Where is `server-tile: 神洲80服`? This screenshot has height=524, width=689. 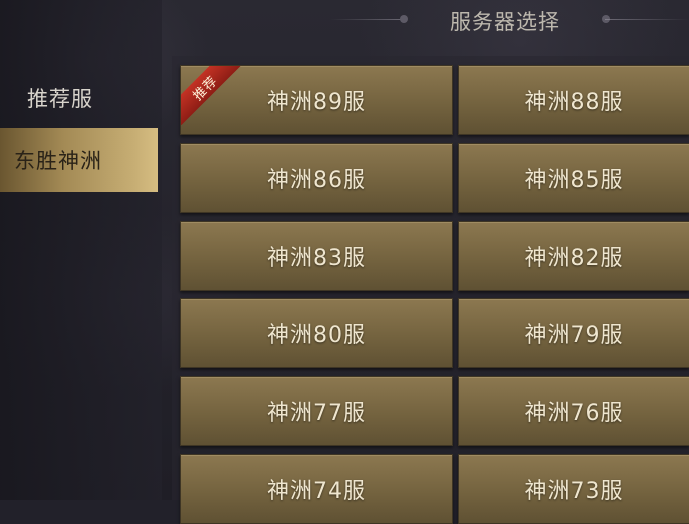 server-tile: 神洲80服 is located at coordinates (316, 333).